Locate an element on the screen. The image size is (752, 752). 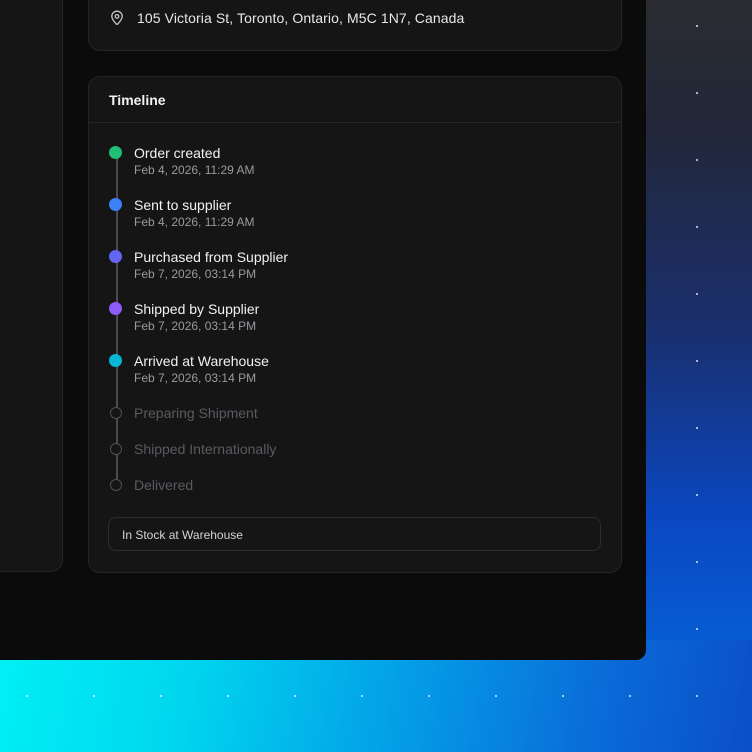
step-label: Shipped by Supplier is located at coordinates (197, 309).